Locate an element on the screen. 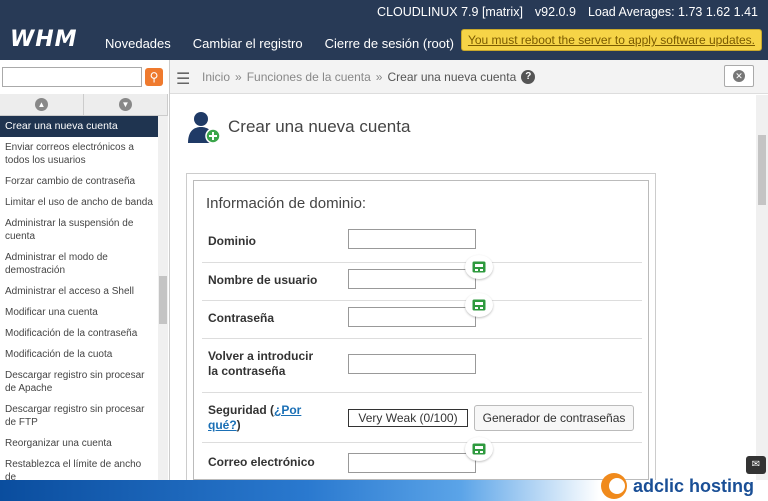 This screenshot has height=501, width=768. scroll-down-button: ▼ is located at coordinates (126, 104).